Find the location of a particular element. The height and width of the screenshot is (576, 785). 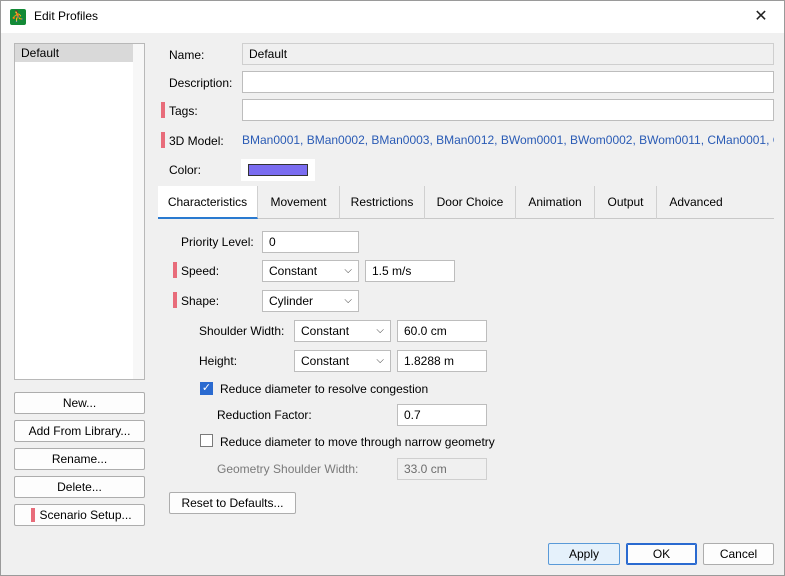

shape-value: Cylinder is located at coordinates (291, 301).